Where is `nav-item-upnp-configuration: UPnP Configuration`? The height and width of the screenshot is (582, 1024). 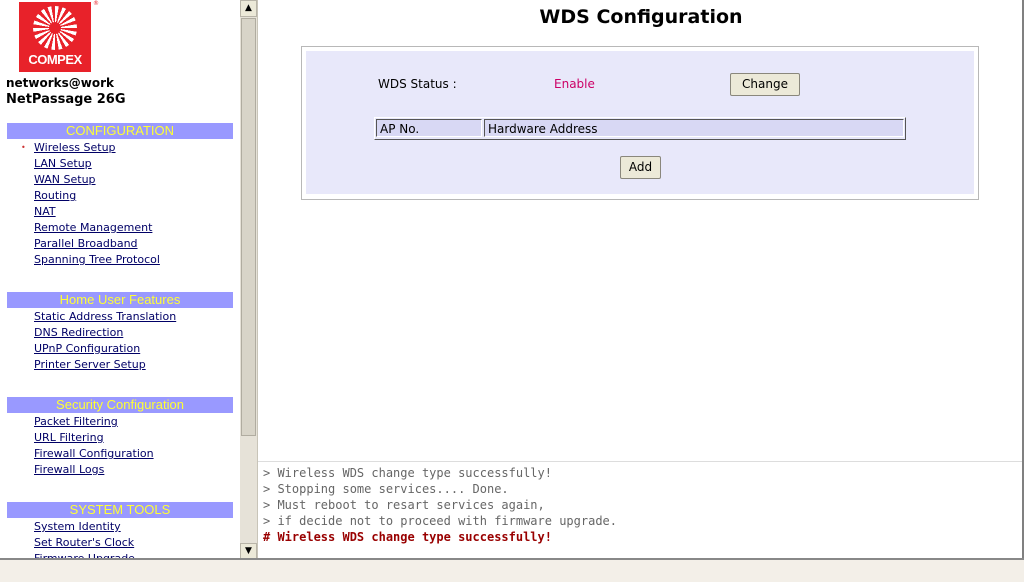
nav-item-upnp-configuration: UPnP Configuration is located at coordinates (105, 349).